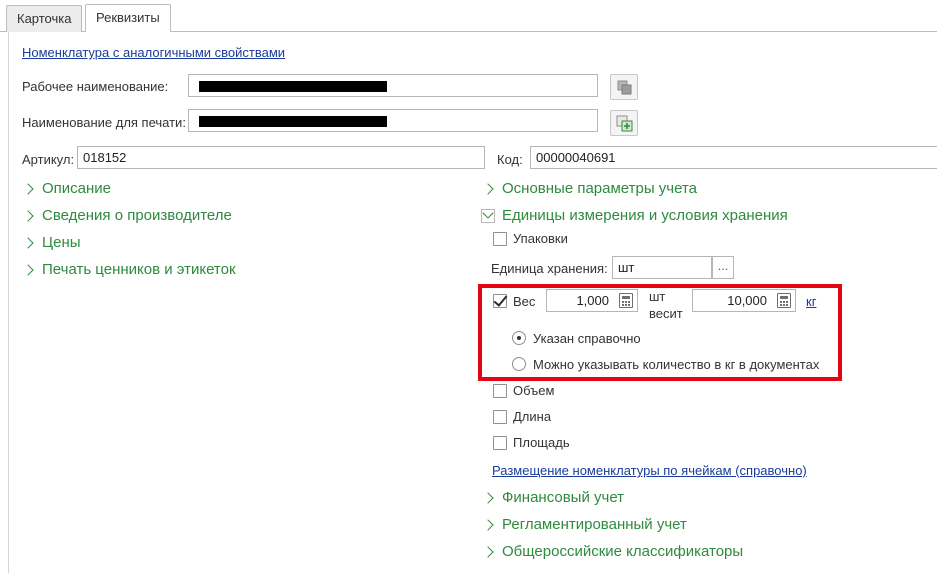 Image resolution: width=937 pixels, height=573 pixels. Describe the element at coordinates (281, 157) in the screenshot. I see `article-input: 018152` at that location.